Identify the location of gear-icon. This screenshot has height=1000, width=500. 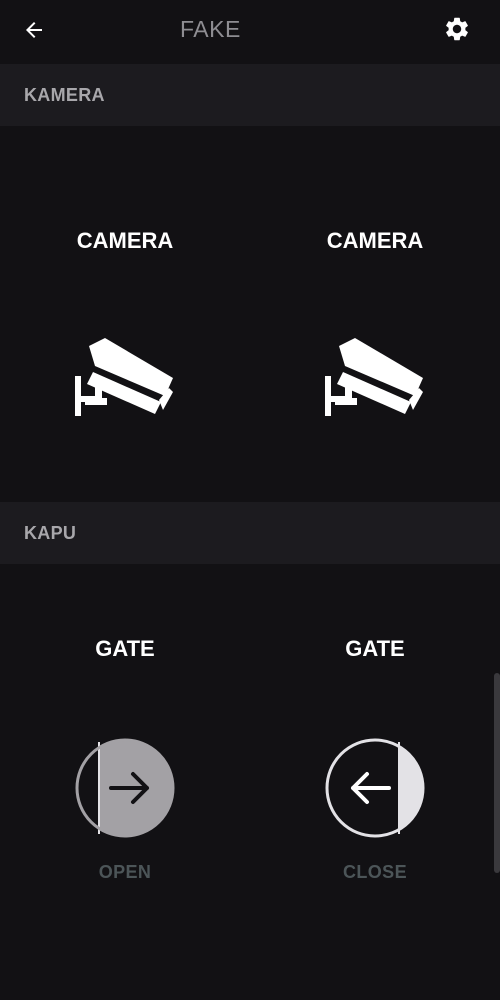
(457, 29).